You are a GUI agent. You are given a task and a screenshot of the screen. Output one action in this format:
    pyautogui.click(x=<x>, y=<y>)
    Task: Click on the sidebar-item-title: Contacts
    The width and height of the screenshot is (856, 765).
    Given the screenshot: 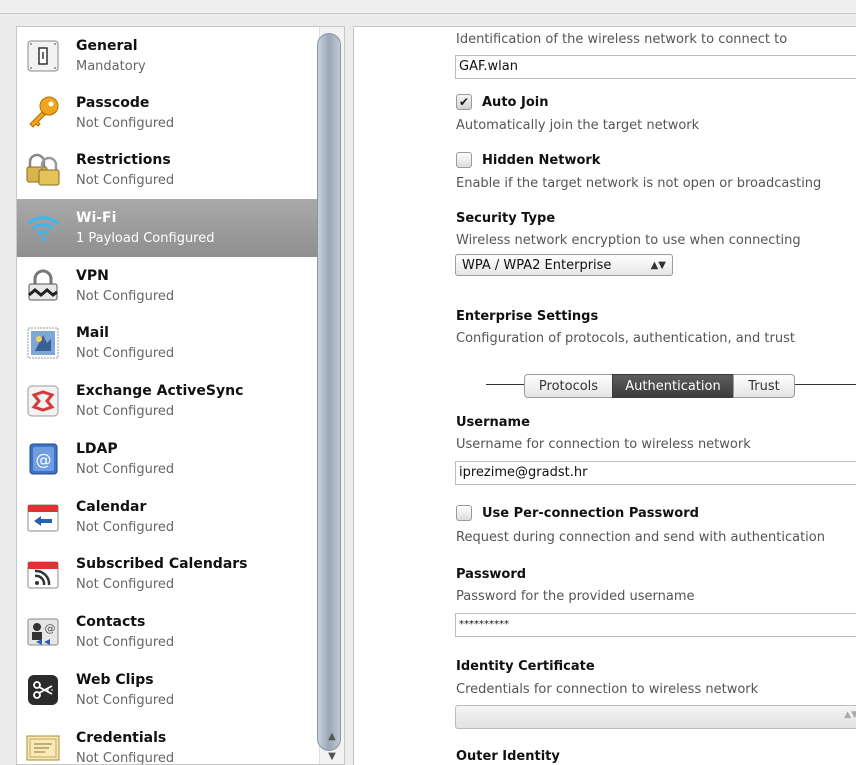 What is the action you would take?
    pyautogui.click(x=111, y=622)
    